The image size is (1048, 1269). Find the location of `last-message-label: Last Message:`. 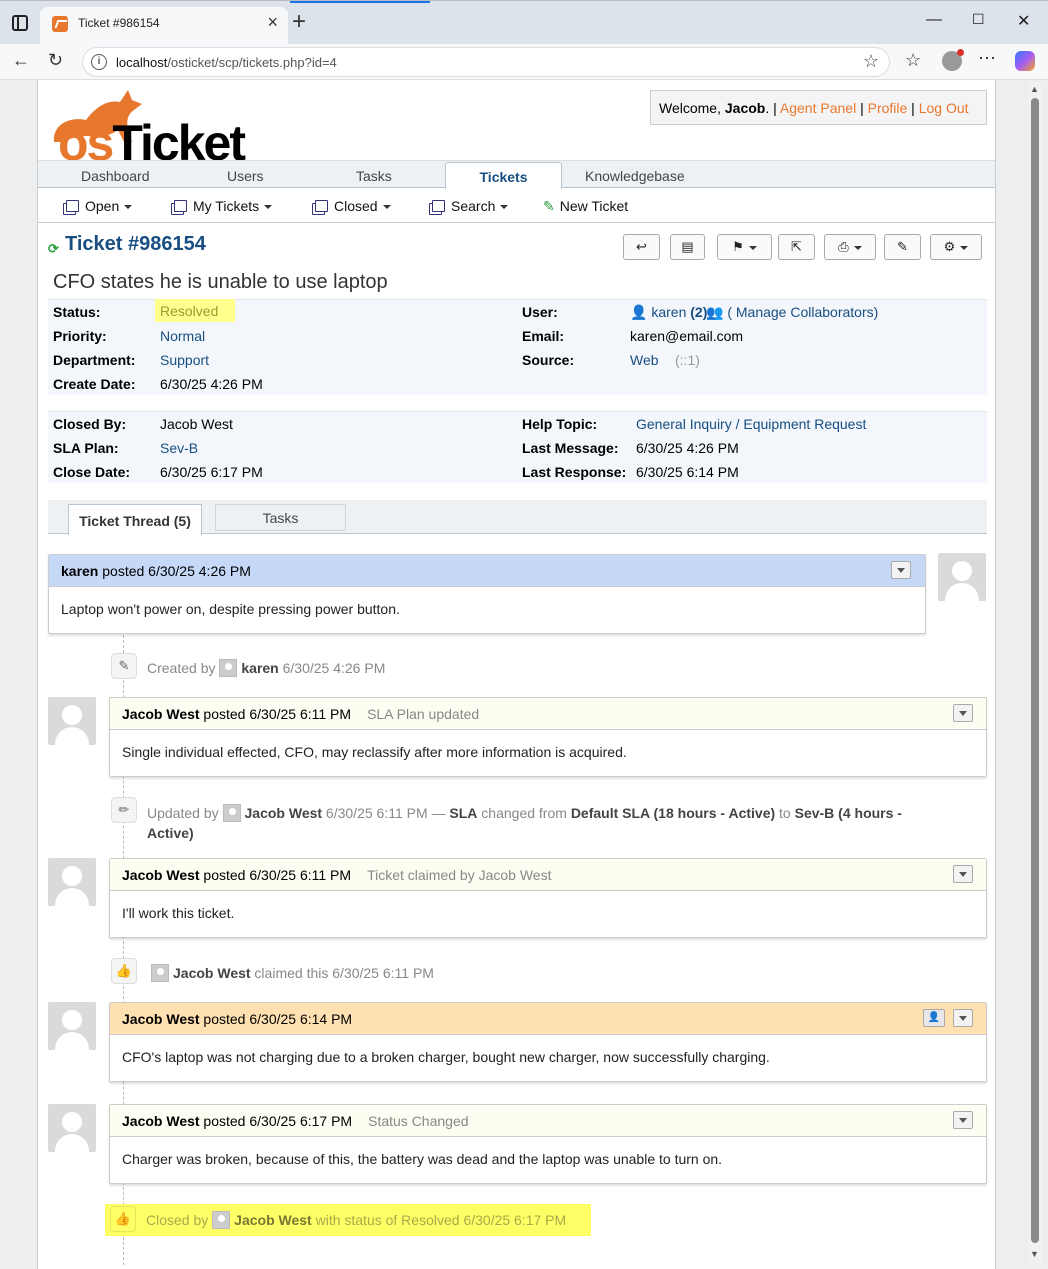

last-message-label: Last Message: is located at coordinates (570, 448).